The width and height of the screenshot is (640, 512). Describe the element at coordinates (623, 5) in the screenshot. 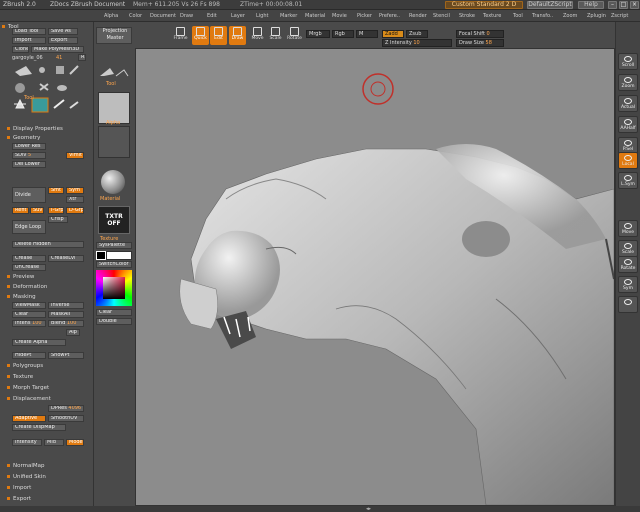

I see `maximize-button: □` at that location.